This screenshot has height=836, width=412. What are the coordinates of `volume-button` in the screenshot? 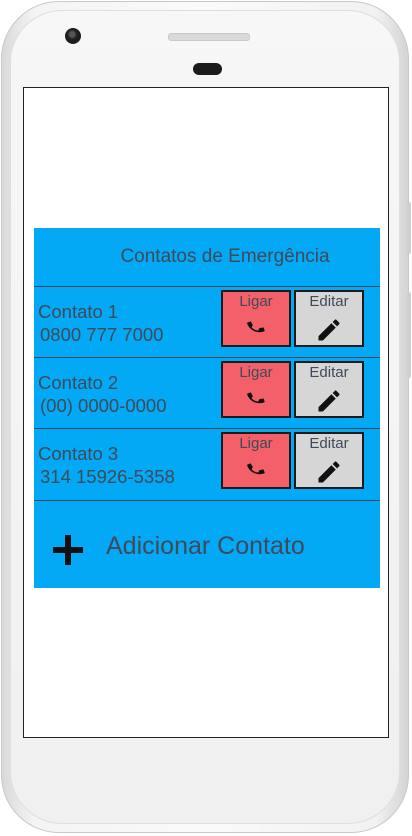 It's located at (409, 228).